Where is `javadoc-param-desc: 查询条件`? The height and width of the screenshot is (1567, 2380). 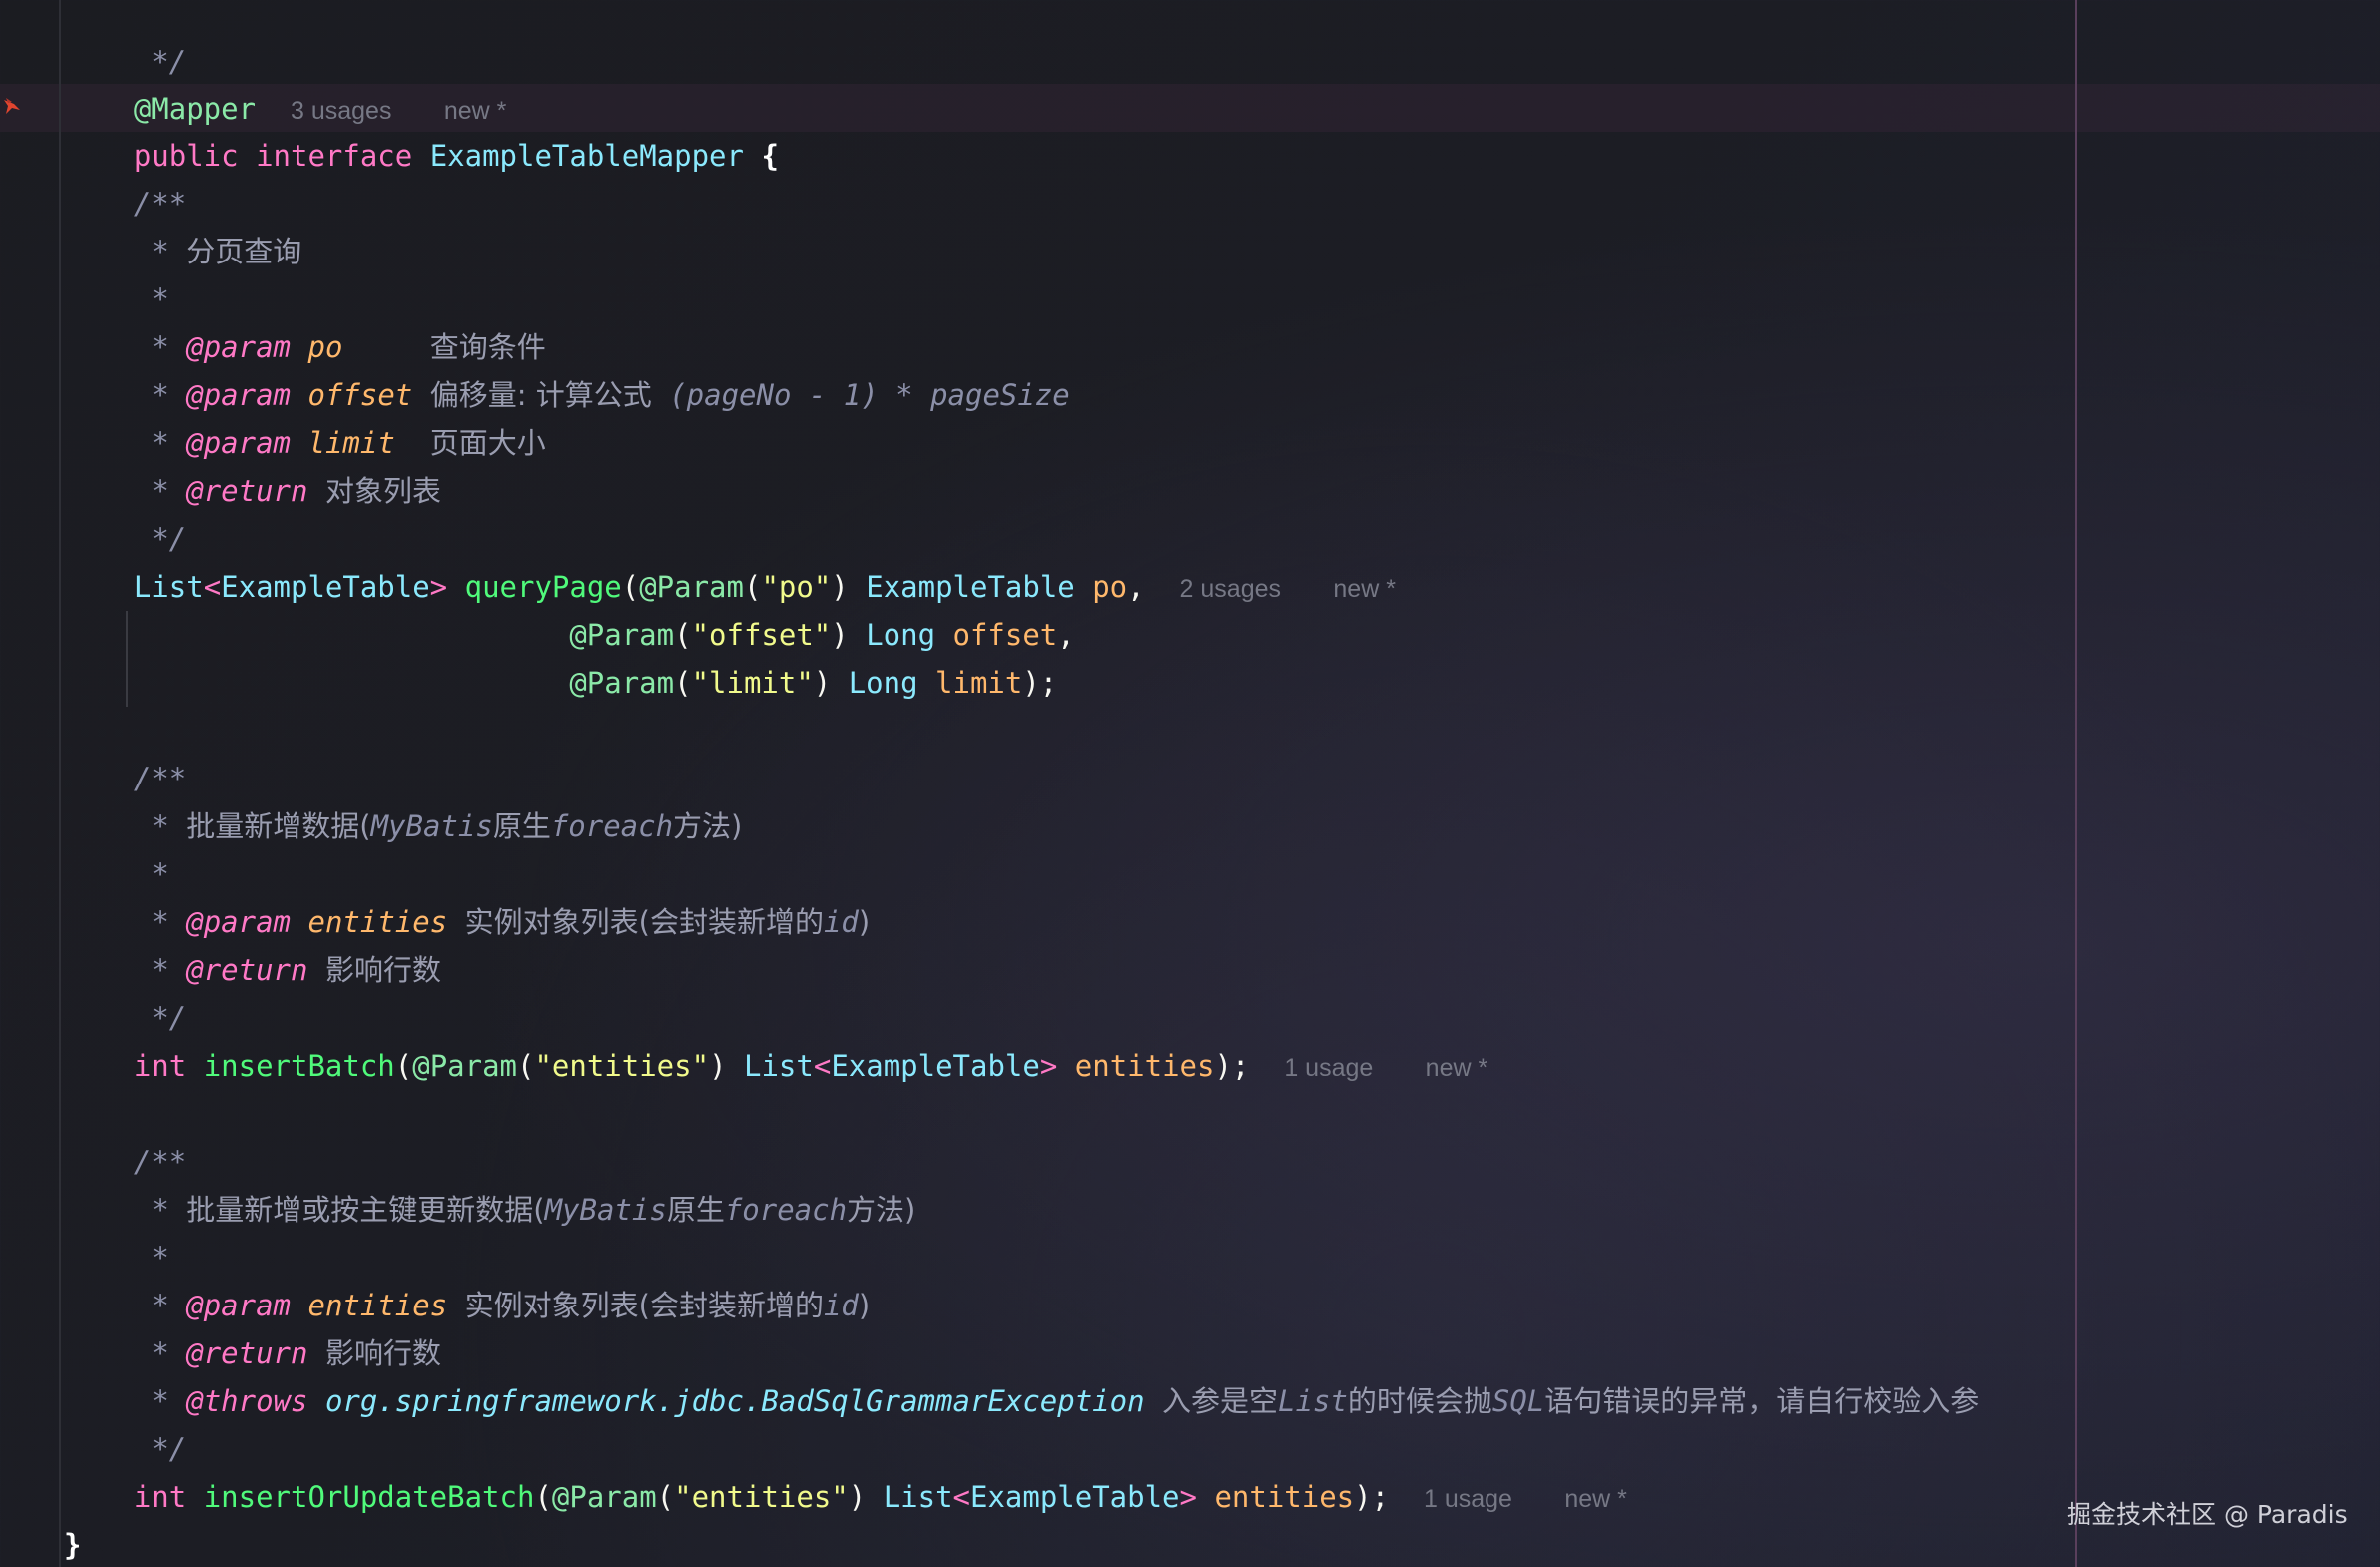 javadoc-param-desc: 查询条件 is located at coordinates (487, 347).